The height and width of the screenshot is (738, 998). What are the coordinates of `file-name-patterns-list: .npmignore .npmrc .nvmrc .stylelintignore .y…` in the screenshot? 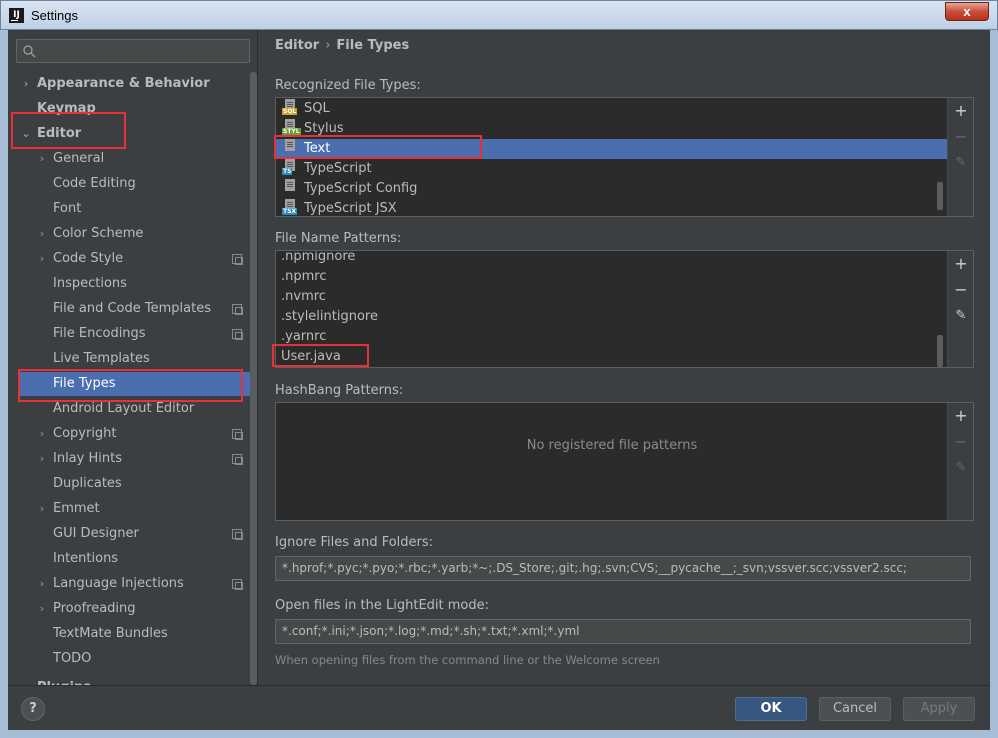 It's located at (612, 309).